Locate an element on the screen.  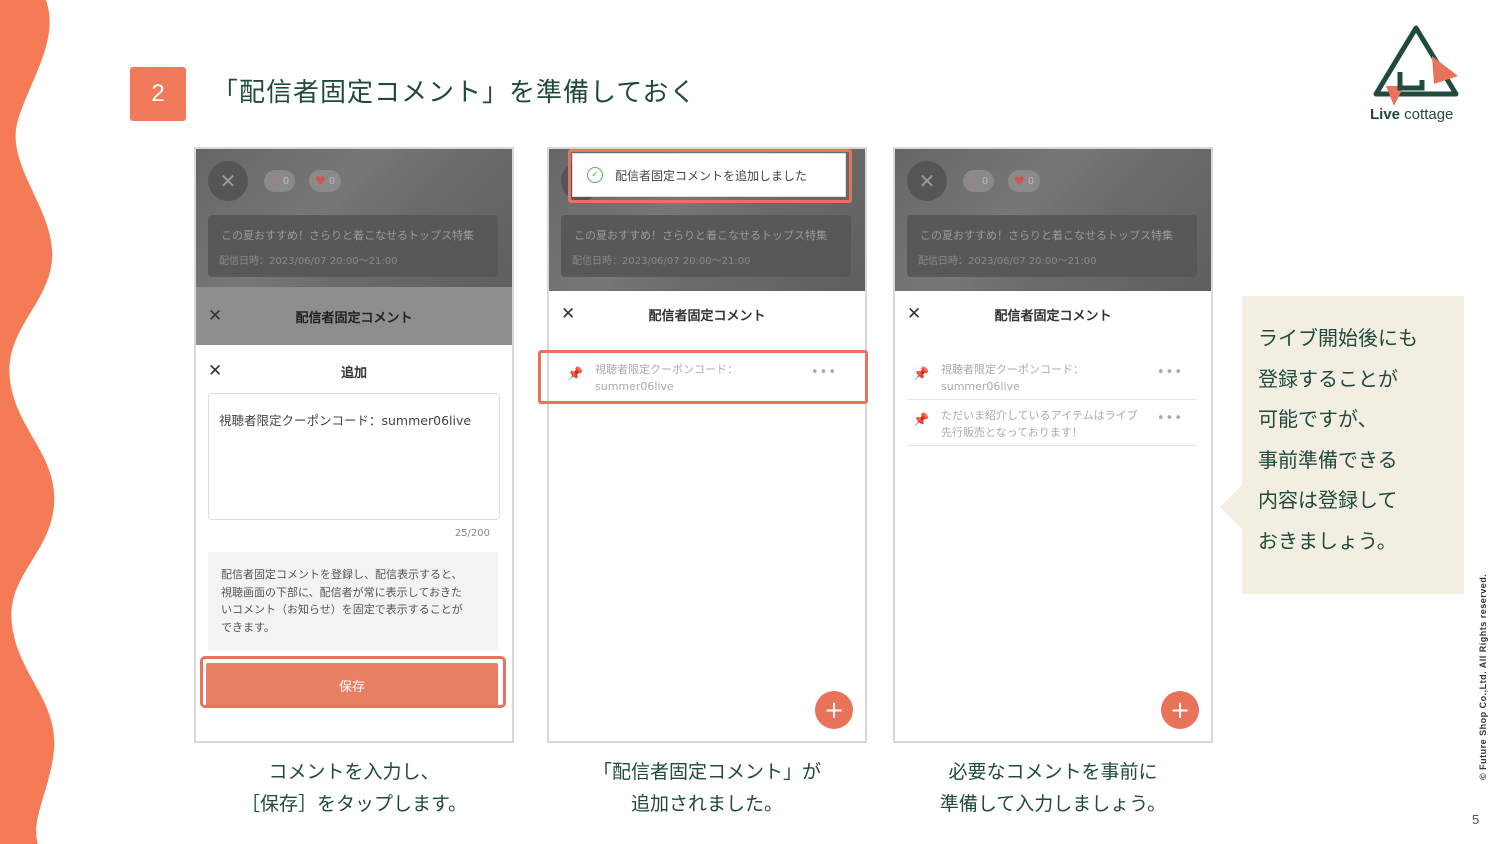
page-number: 5 is located at coordinates (1476, 819).